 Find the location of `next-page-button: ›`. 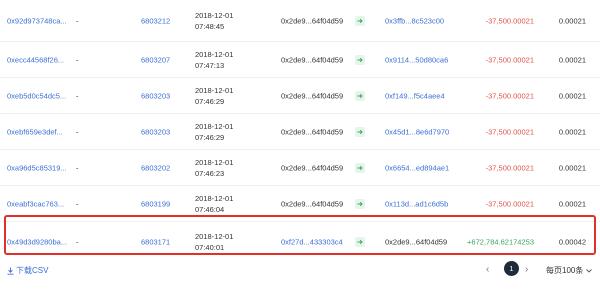

next-page-button: › is located at coordinates (526, 269).